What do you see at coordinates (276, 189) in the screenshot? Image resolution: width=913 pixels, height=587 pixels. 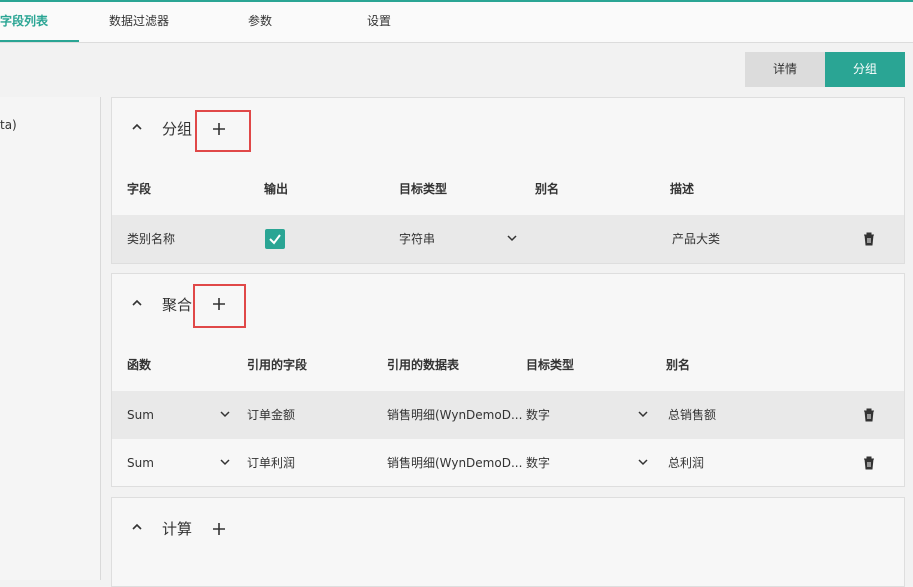 I see `column-header: 输出` at bounding box center [276, 189].